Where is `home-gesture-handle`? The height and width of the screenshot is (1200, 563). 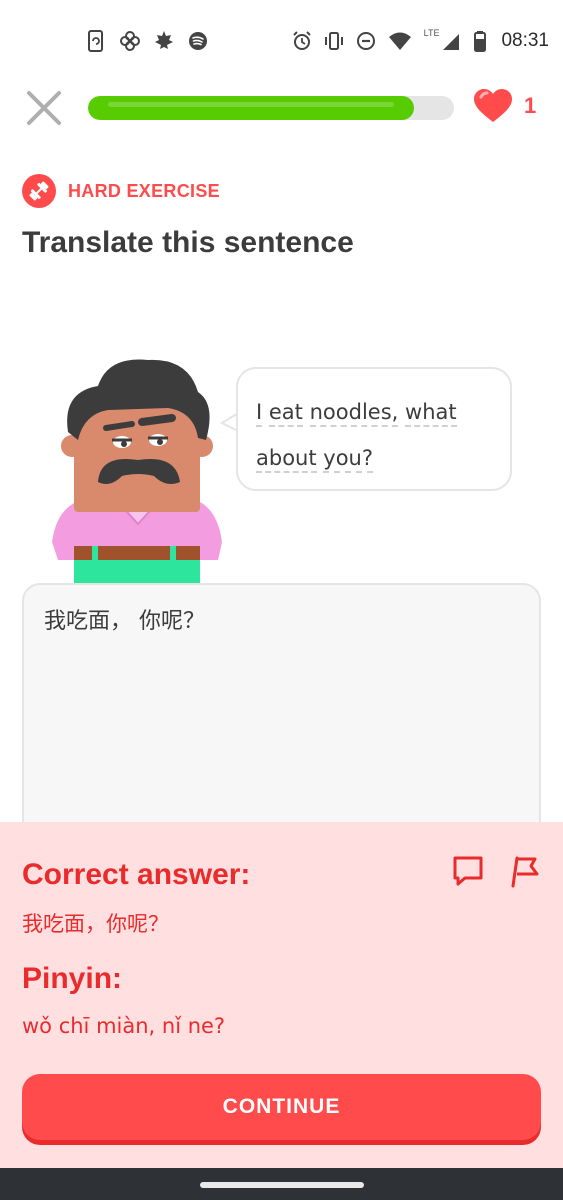 home-gesture-handle is located at coordinates (282, 1185).